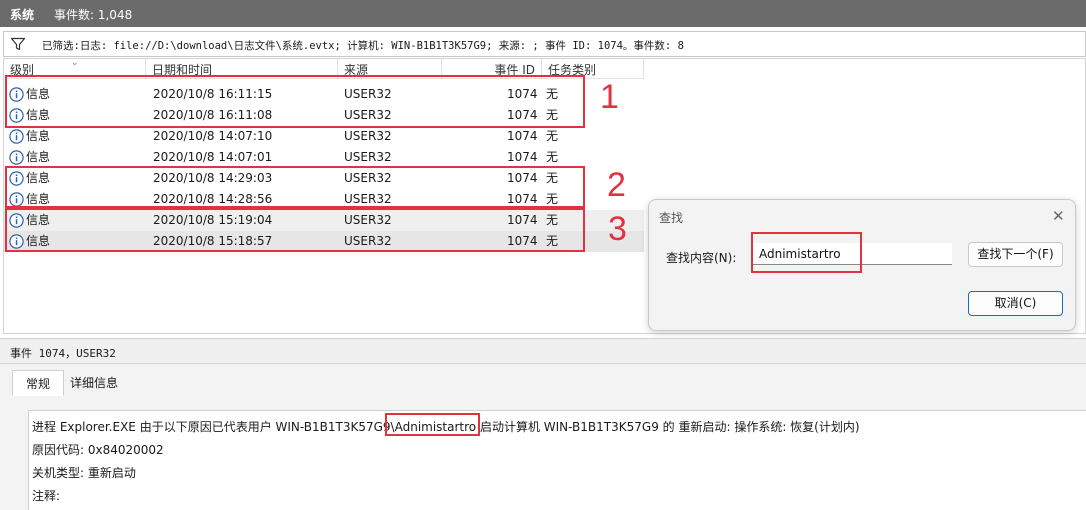 This screenshot has width=1086, height=510. I want to click on log-title-bar: 系统 事件数: 1,048, so click(543, 13).